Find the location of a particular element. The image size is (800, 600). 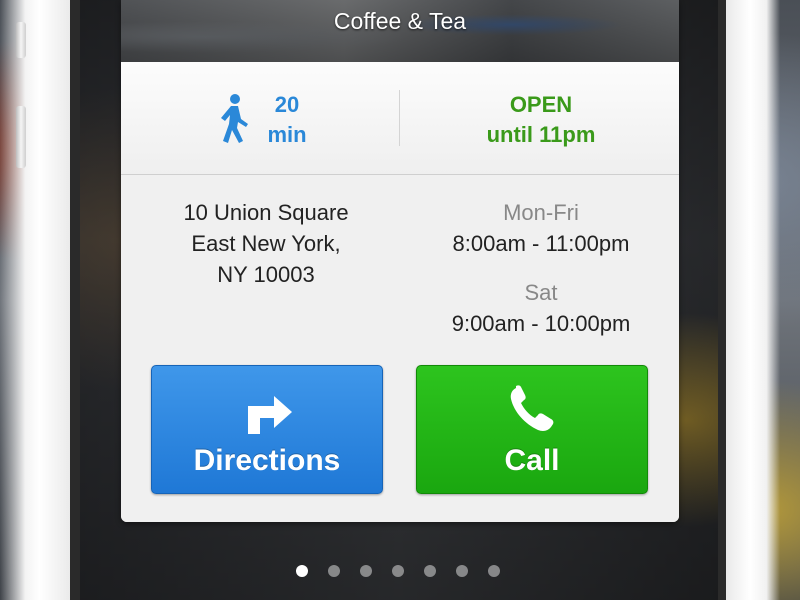

place-photo: Coffee & Tea is located at coordinates (400, 31).